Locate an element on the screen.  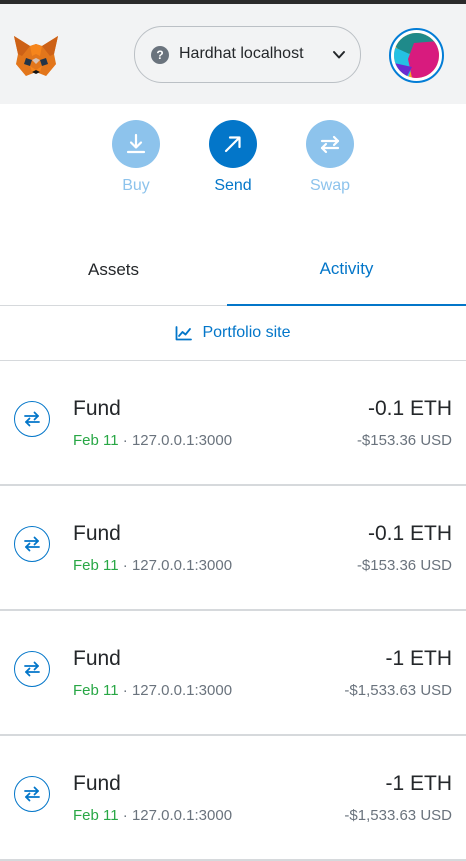
app-header: ? Hardhat localhost is located at coordinates (233, 54).